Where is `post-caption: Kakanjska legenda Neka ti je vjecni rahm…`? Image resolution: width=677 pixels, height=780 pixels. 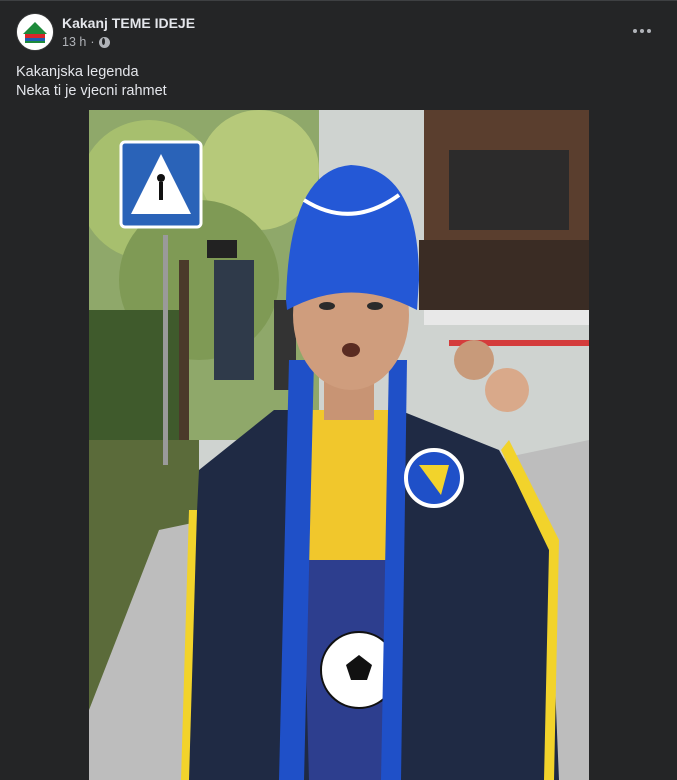
post-caption: Kakanjska legenda Neka ti je vjecni rahm… is located at coordinates (91, 82).